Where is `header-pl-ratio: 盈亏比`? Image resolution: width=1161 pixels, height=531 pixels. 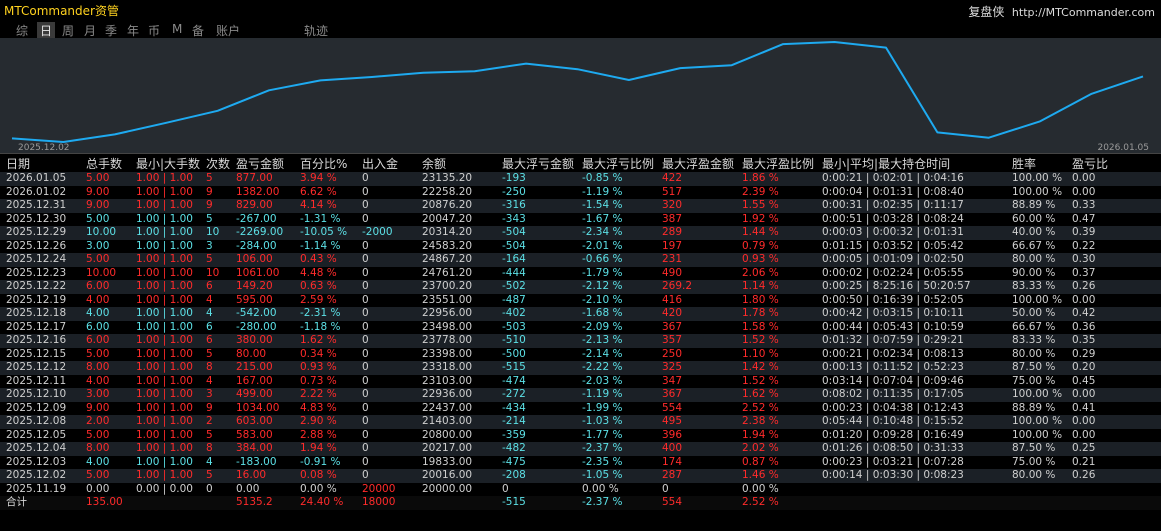 header-pl-ratio: 盈亏比 is located at coordinates (1113, 164).